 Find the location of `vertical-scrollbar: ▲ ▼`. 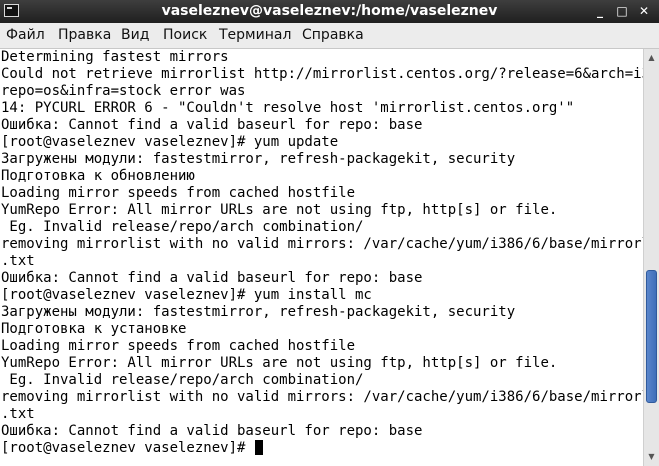

vertical-scrollbar: ▲ ▼ is located at coordinates (651, 257).